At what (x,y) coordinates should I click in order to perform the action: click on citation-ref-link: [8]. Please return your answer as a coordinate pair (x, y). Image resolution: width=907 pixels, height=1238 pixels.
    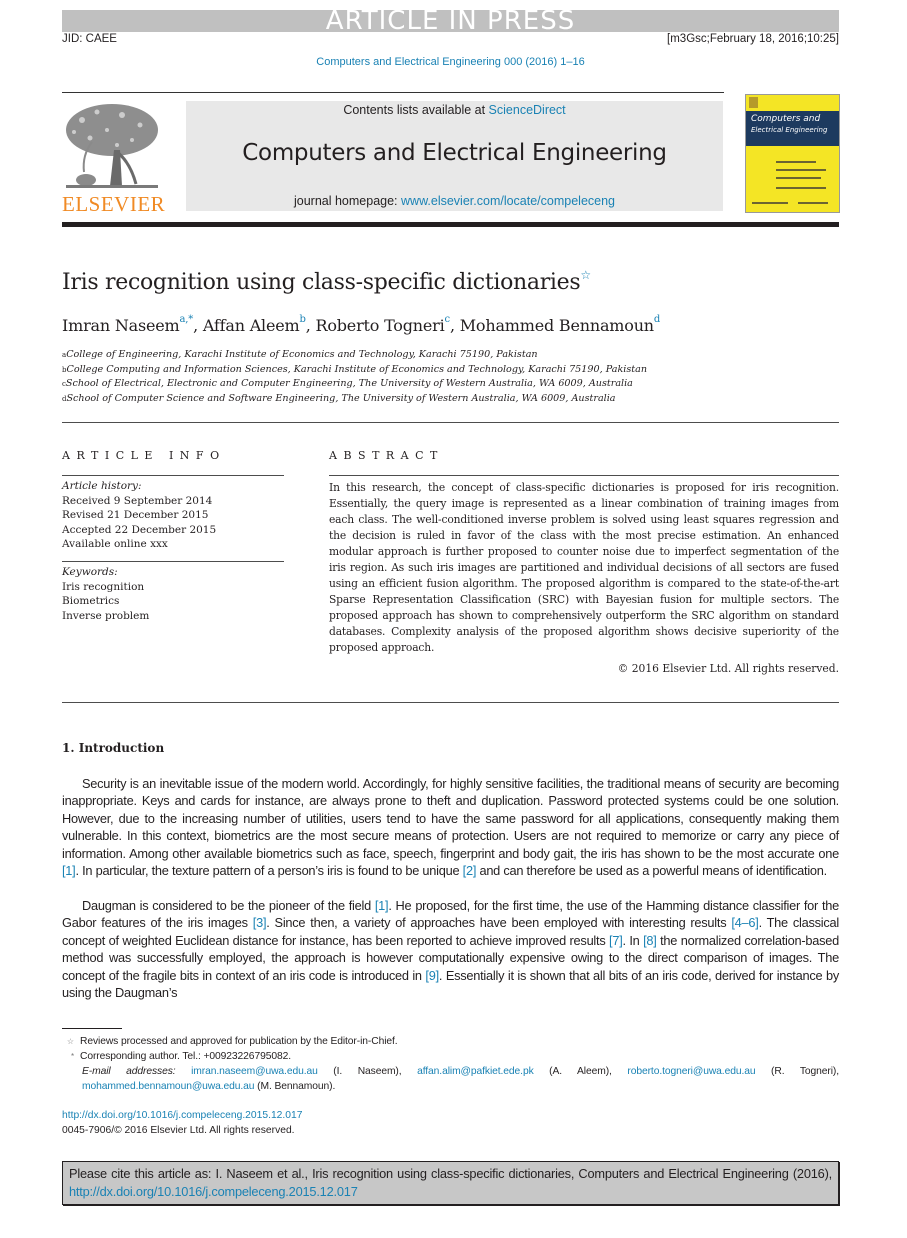
    Looking at the image, I should click on (650, 940).